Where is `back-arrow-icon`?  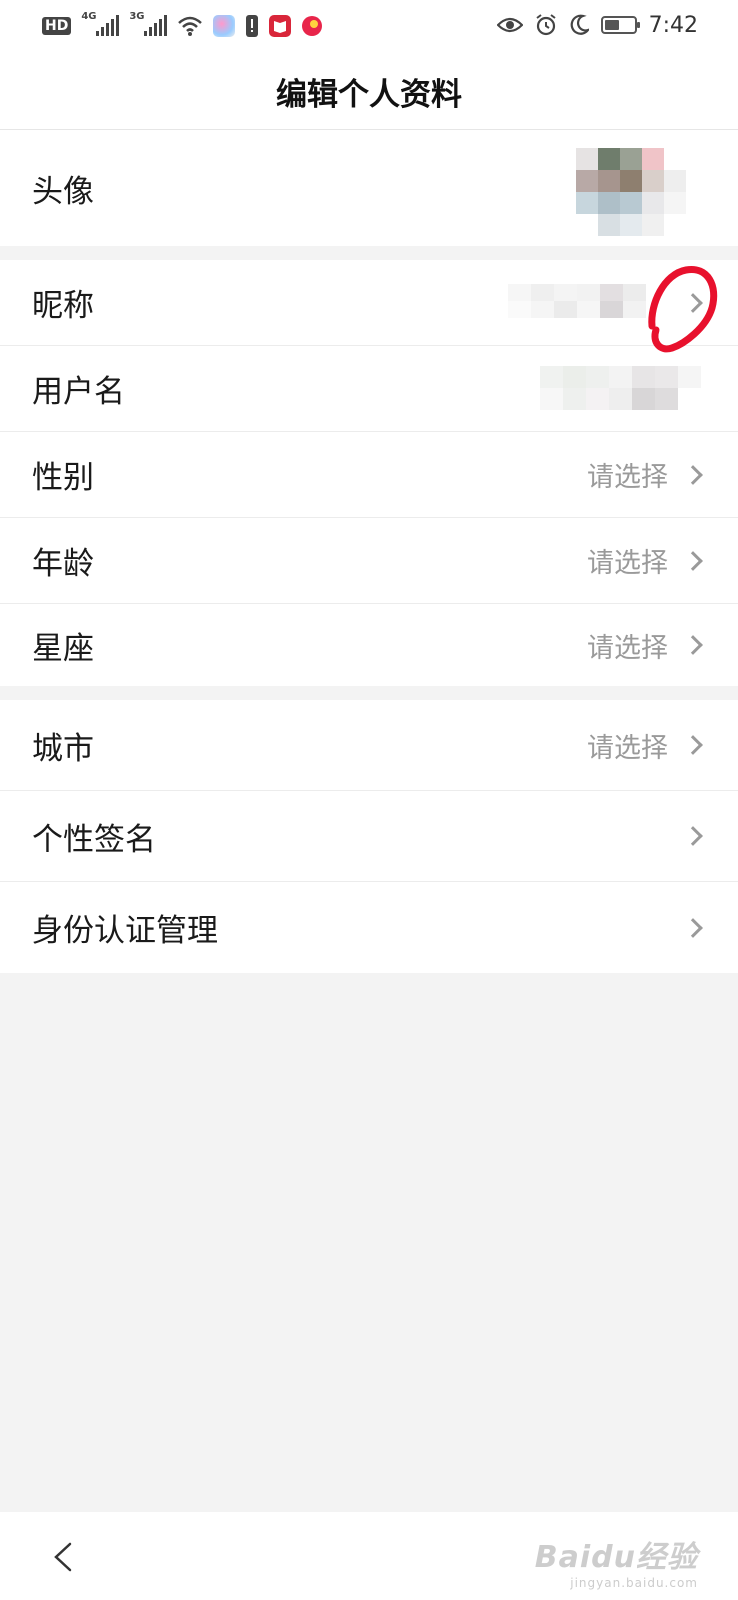 back-arrow-icon is located at coordinates (65, 1557).